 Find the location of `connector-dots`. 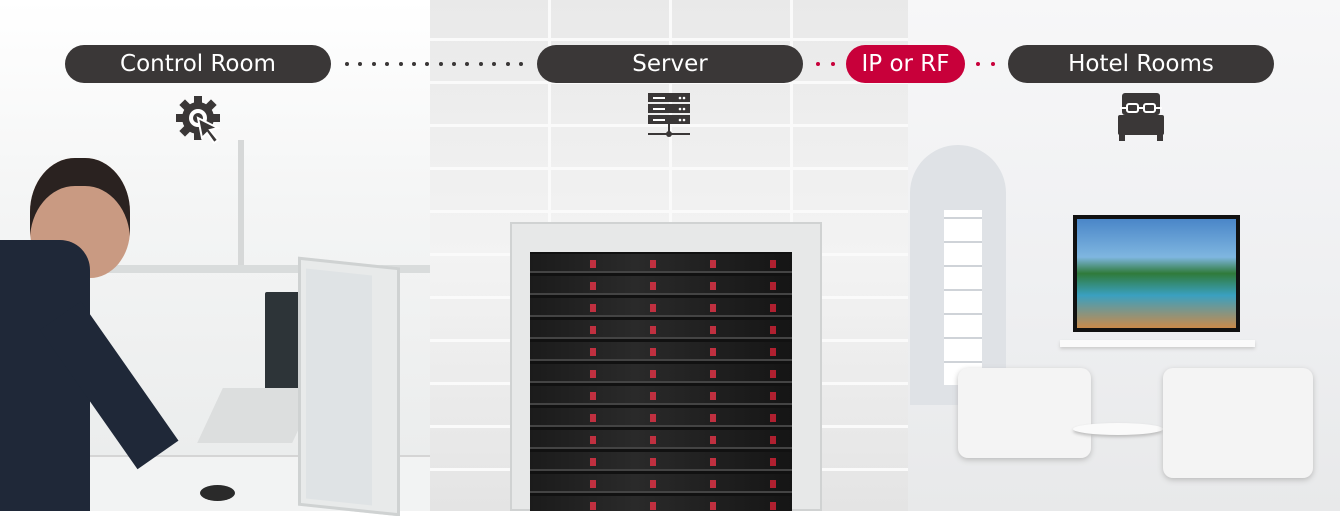

connector-dots is located at coordinates (434, 64).